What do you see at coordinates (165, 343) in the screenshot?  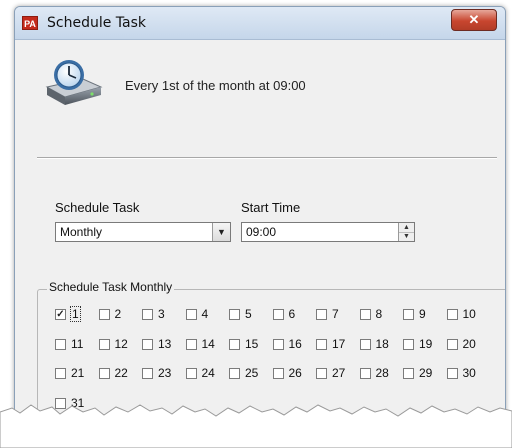 I see `day-label: 13` at bounding box center [165, 343].